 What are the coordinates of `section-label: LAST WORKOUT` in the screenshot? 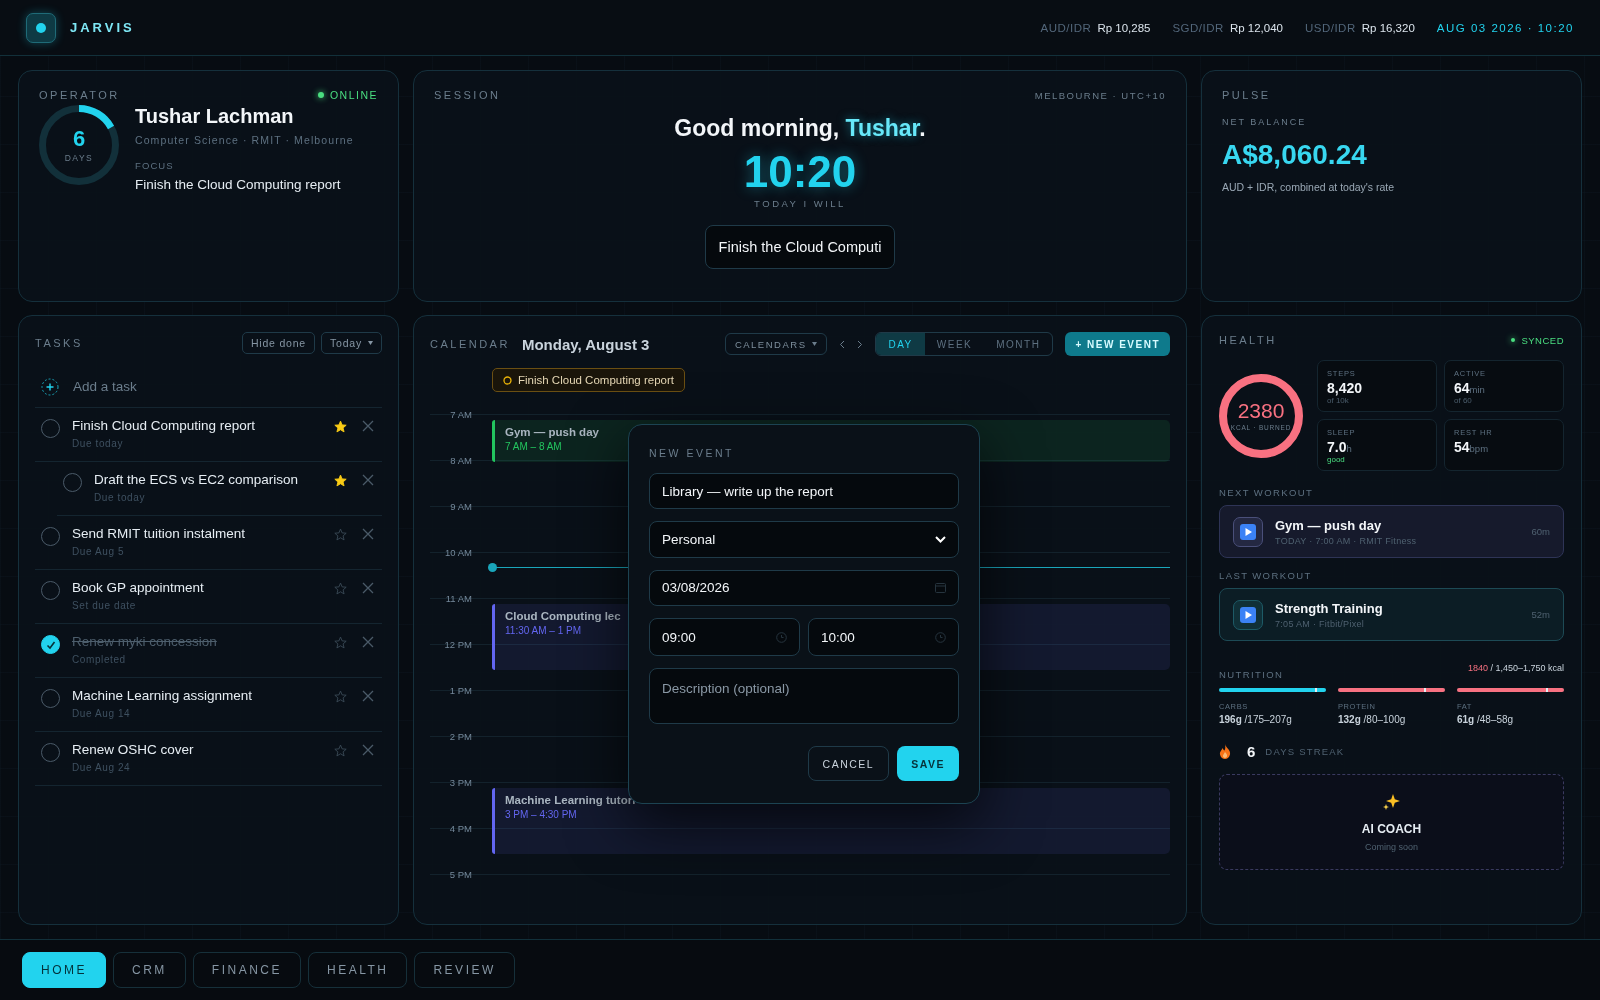 It's located at (1266, 575).